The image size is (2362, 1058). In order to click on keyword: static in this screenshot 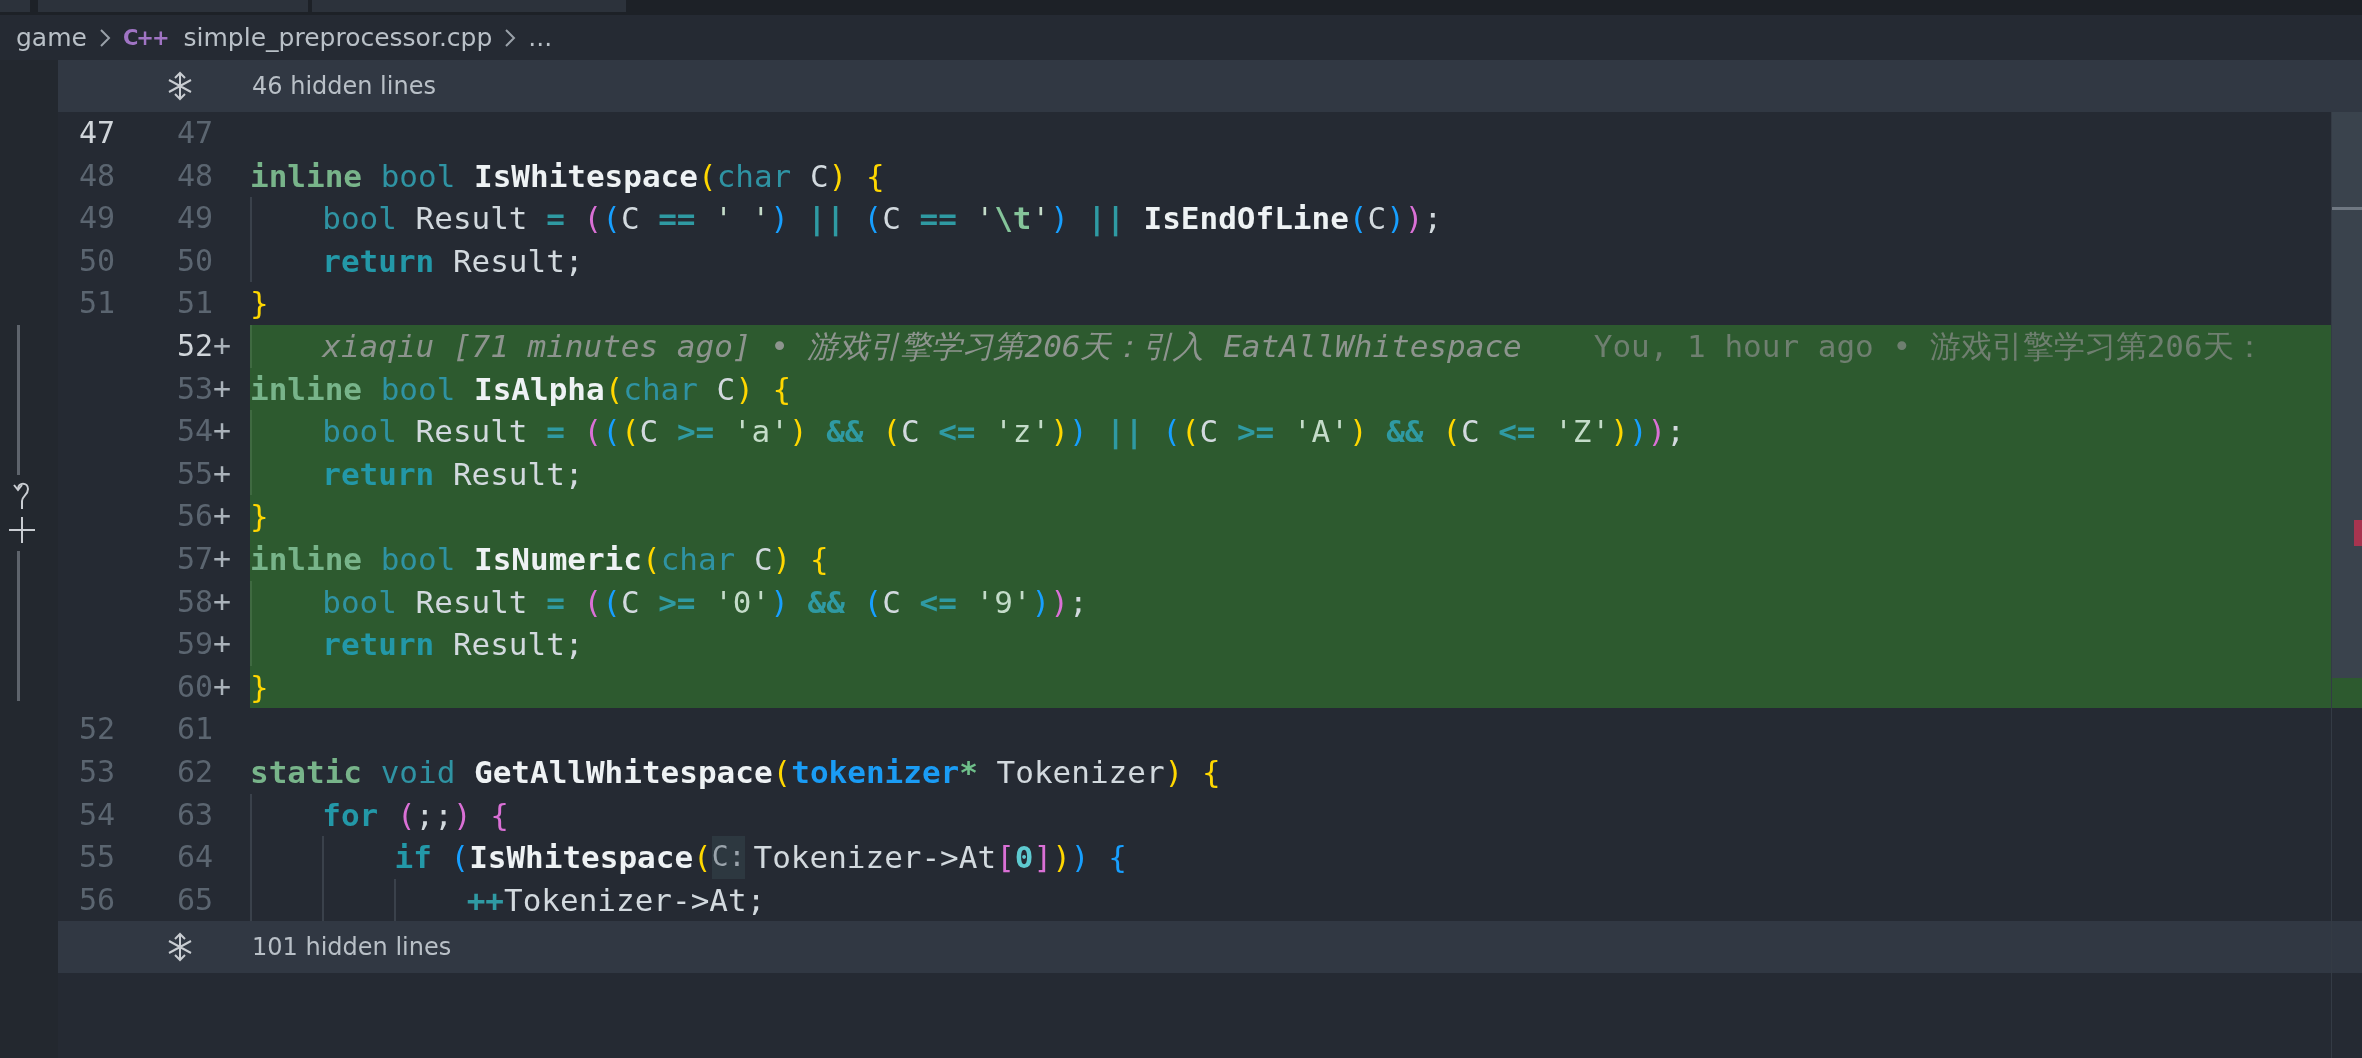, I will do `click(306, 772)`.